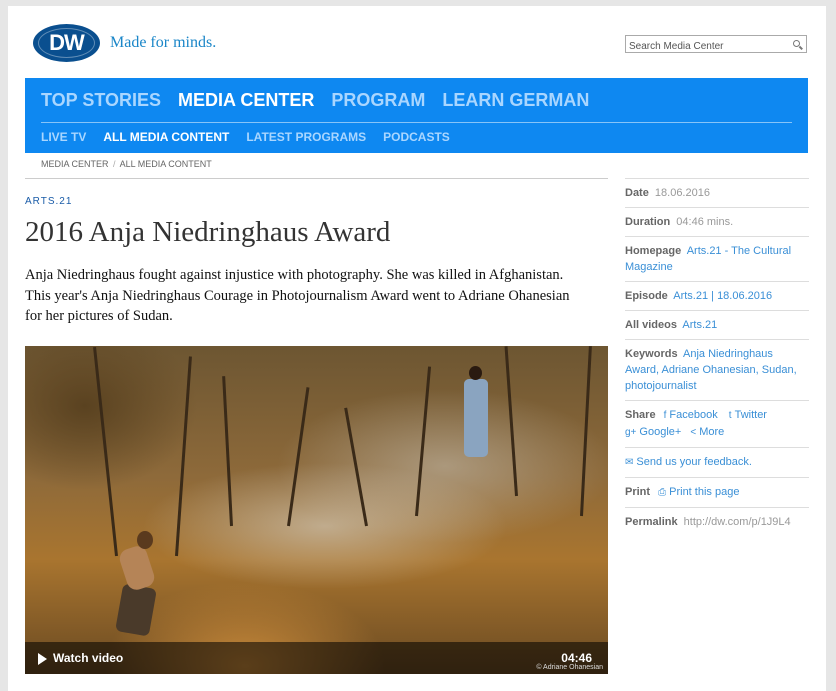 The height and width of the screenshot is (691, 836). Describe the element at coordinates (651, 325) in the screenshot. I see `meta-label: All videos` at that location.